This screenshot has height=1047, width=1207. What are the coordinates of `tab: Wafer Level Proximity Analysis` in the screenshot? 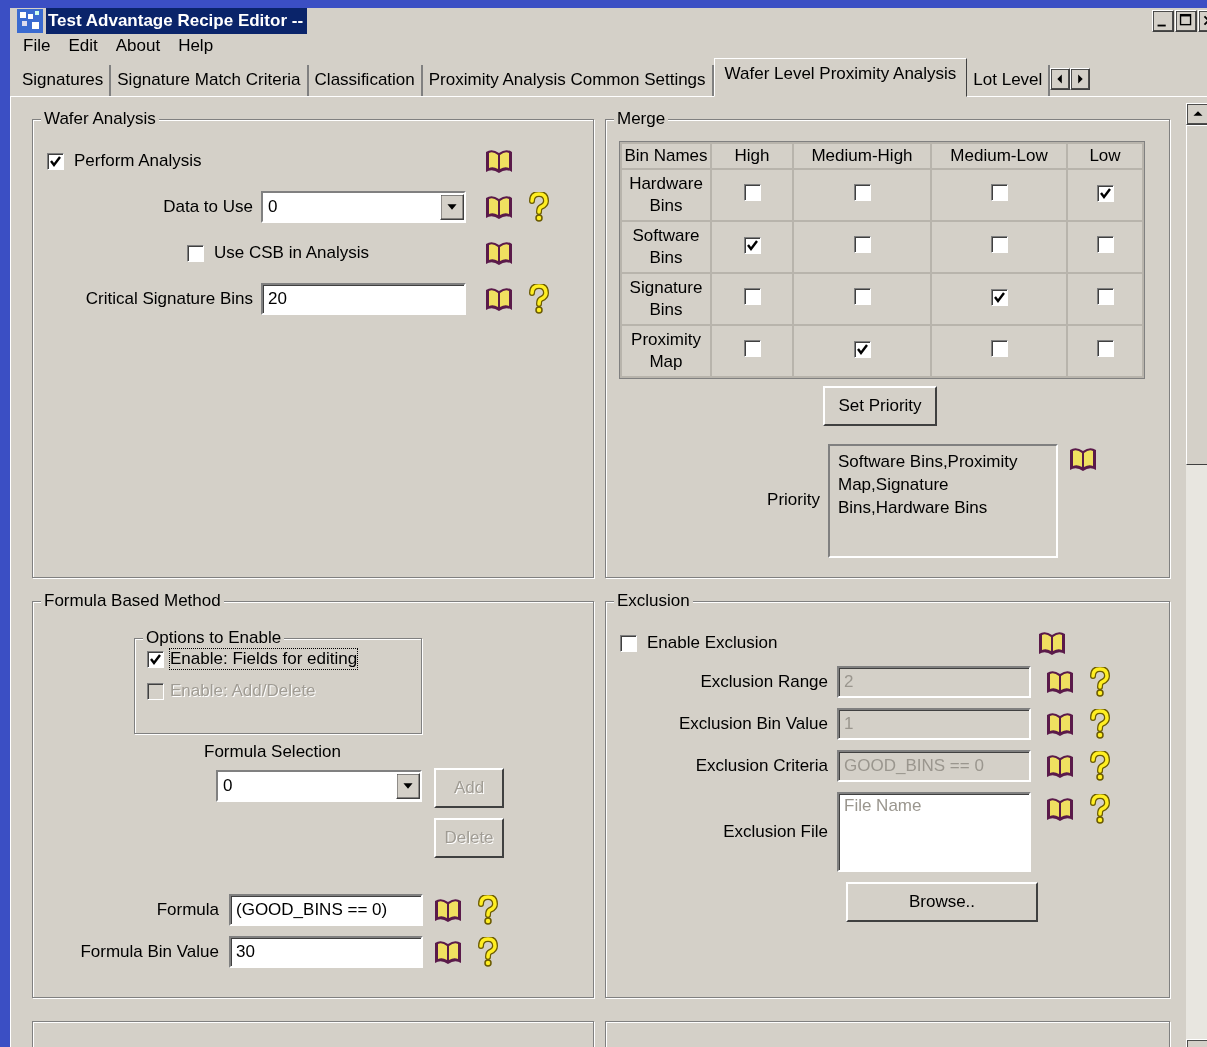 It's located at (840, 77).